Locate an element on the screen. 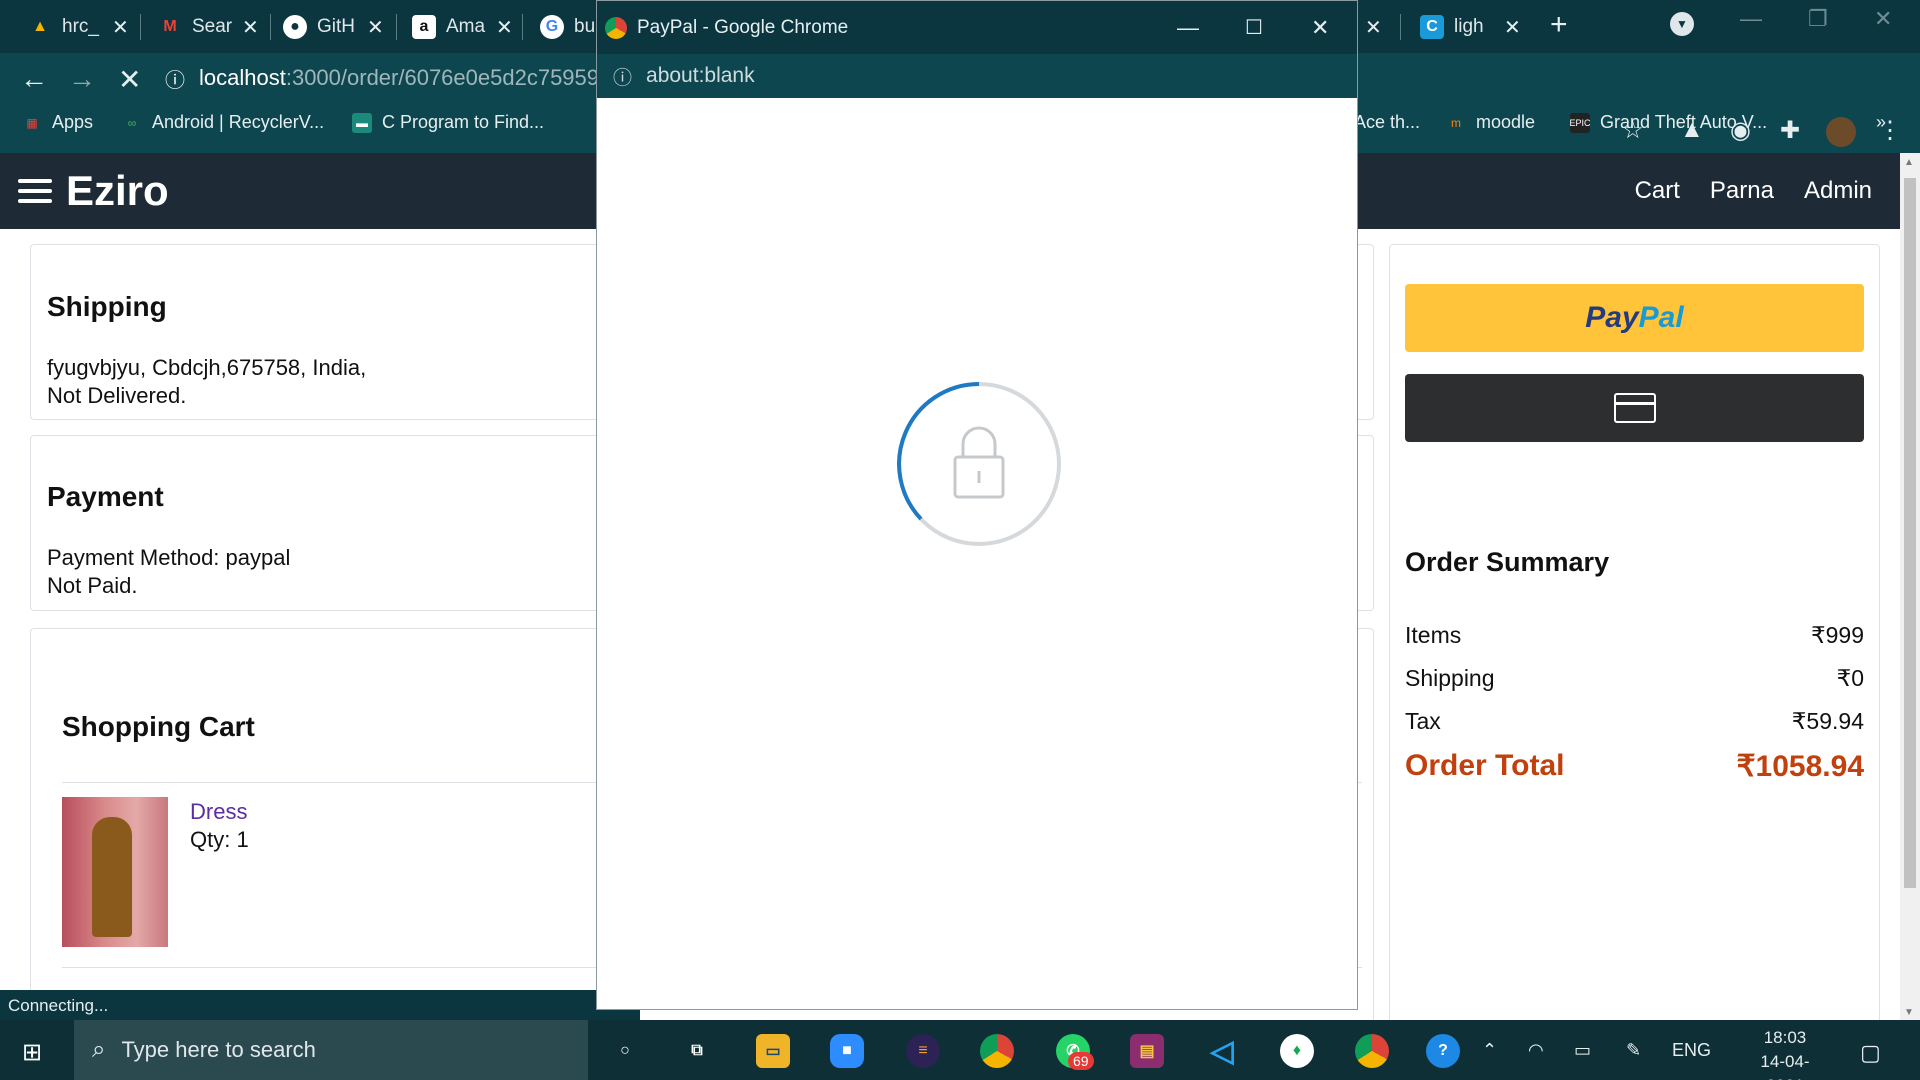 This screenshot has width=1920, height=1080. popup-close-icon: ✕ is located at coordinates (1320, 28).